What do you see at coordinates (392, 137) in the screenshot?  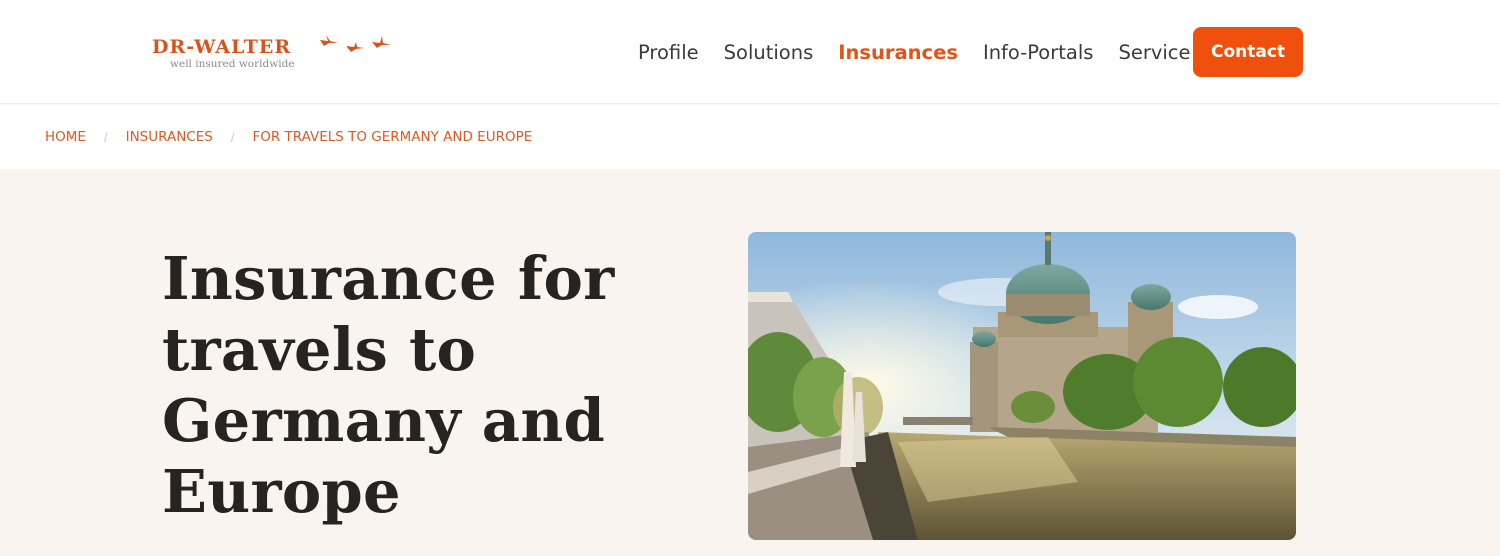 I see `breadcrumb-current: FOR TRAVELS TO GERMANY AND EUROPE` at bounding box center [392, 137].